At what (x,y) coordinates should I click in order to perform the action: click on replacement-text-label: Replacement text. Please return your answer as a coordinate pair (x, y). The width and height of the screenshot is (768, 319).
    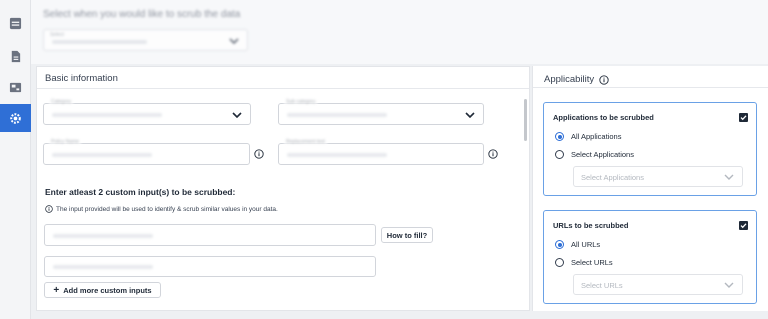
    Looking at the image, I should click on (305, 142).